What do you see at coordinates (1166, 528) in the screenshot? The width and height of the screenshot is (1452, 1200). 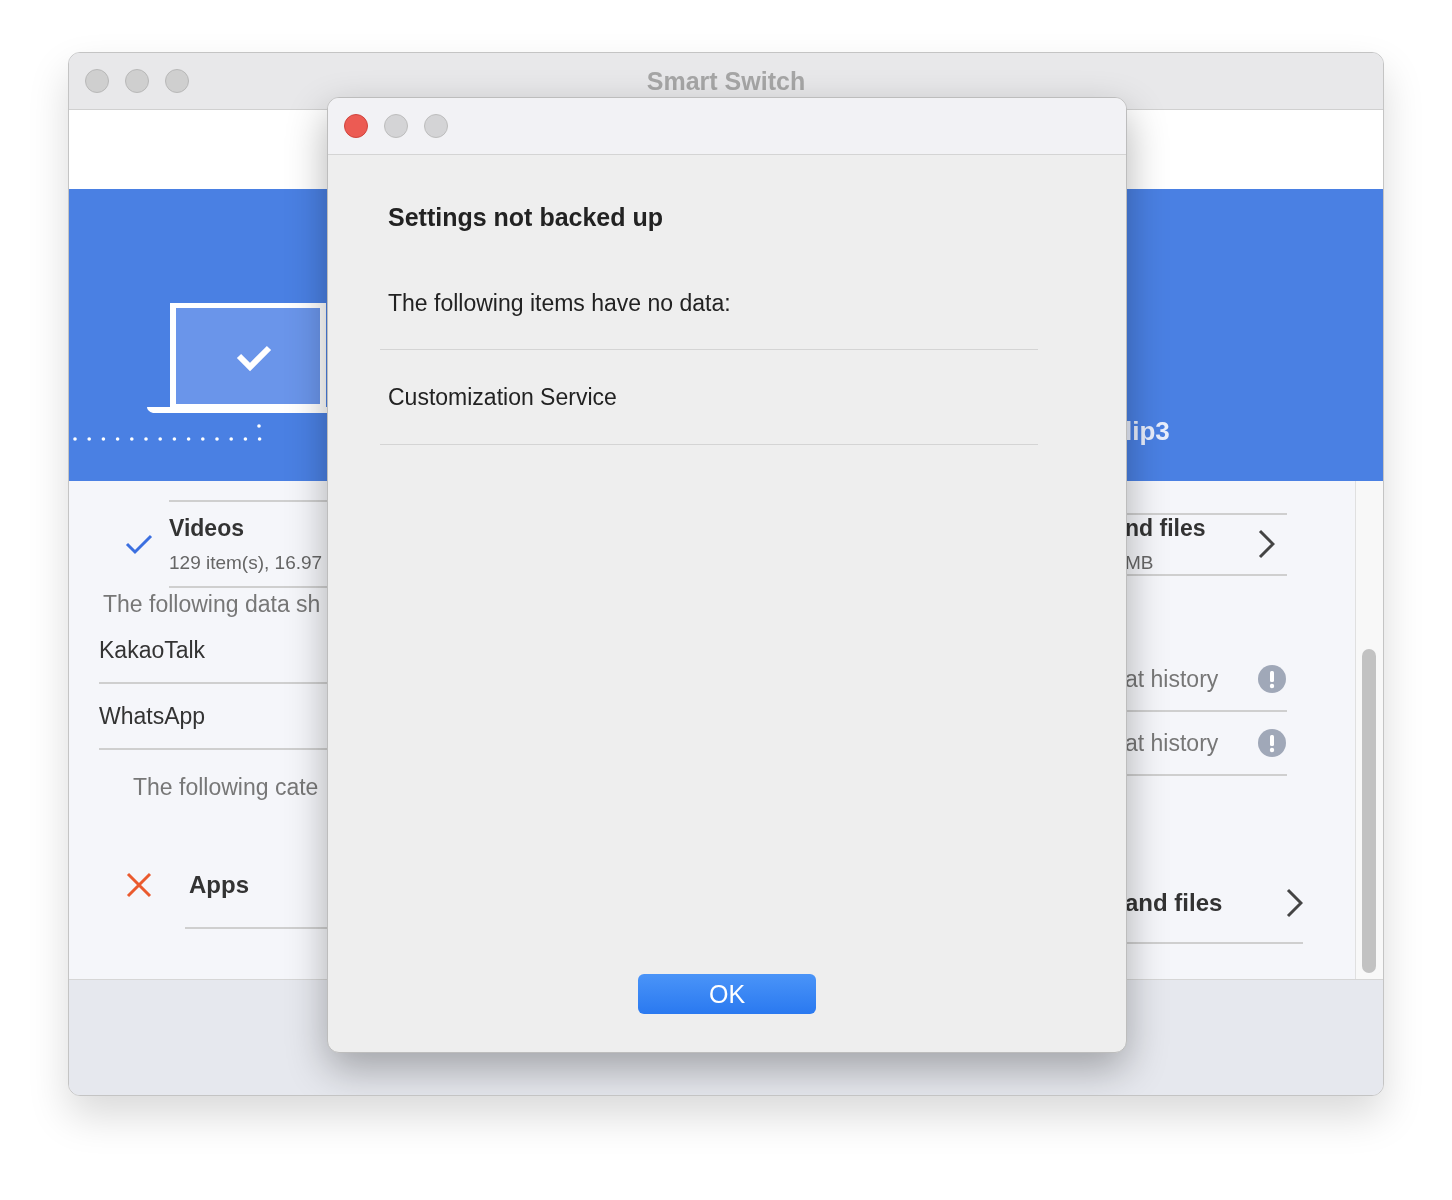 I see `category-name: nd files` at bounding box center [1166, 528].